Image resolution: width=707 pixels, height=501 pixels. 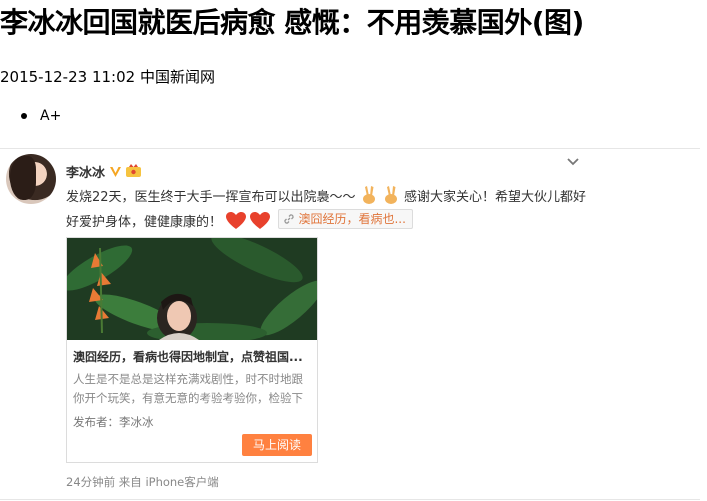 What do you see at coordinates (85, 171) in the screenshot?
I see `author-name: 李冰冰` at bounding box center [85, 171].